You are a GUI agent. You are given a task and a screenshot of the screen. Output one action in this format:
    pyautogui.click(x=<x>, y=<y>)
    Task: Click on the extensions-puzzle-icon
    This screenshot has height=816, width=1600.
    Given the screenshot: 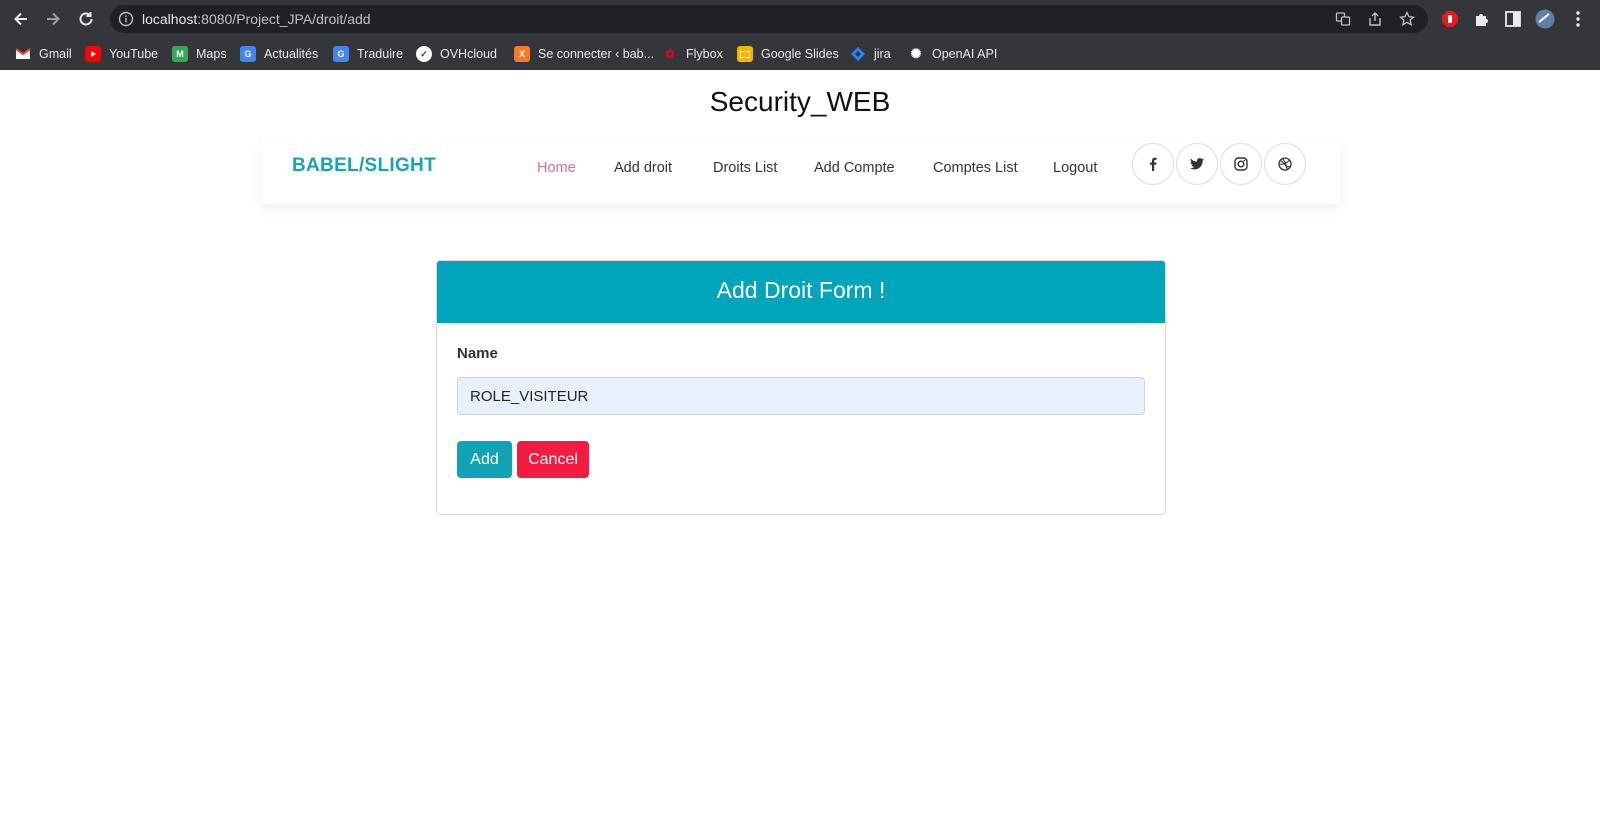 What is the action you would take?
    pyautogui.click(x=1482, y=19)
    